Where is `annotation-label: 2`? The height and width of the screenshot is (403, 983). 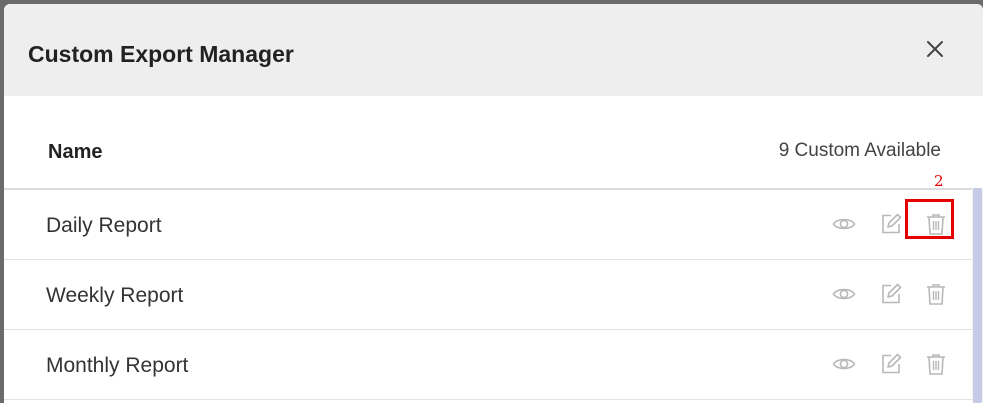 annotation-label: 2 is located at coordinates (939, 181).